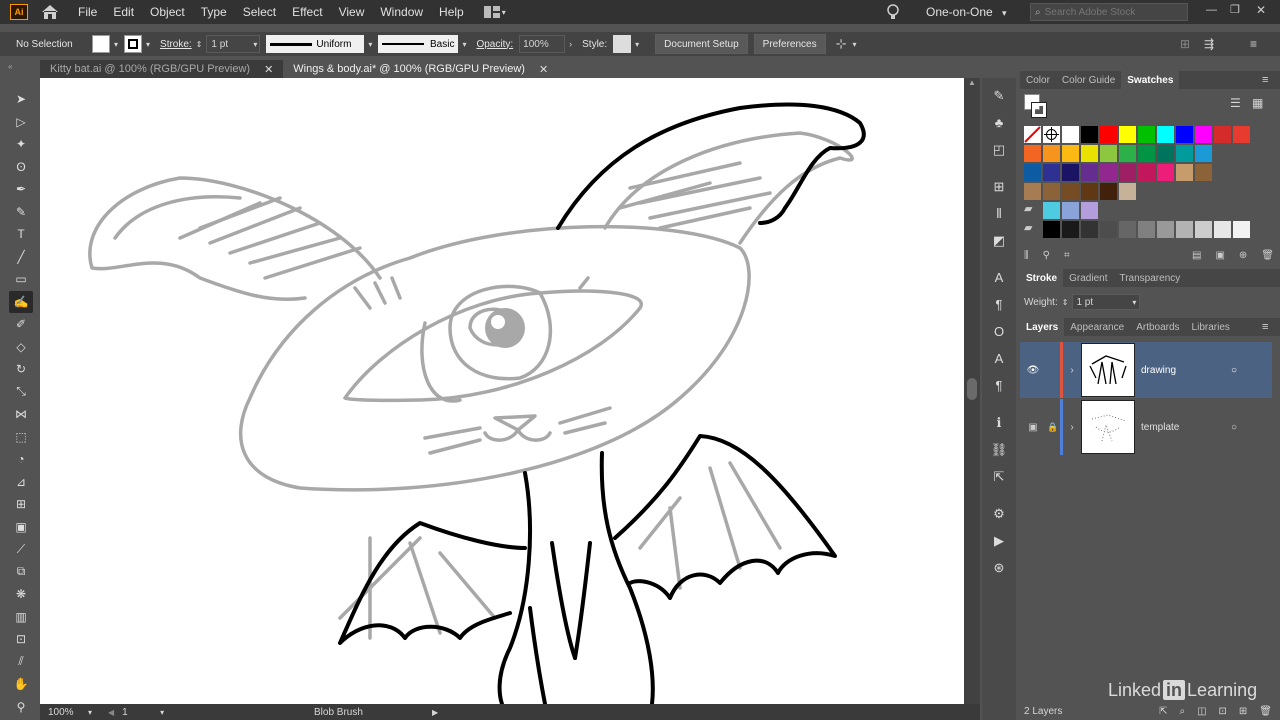 Image resolution: width=1280 pixels, height=720 pixels. What do you see at coordinates (1033, 370) in the screenshot?
I see `visibility-eye-icon: 👁` at bounding box center [1033, 370].